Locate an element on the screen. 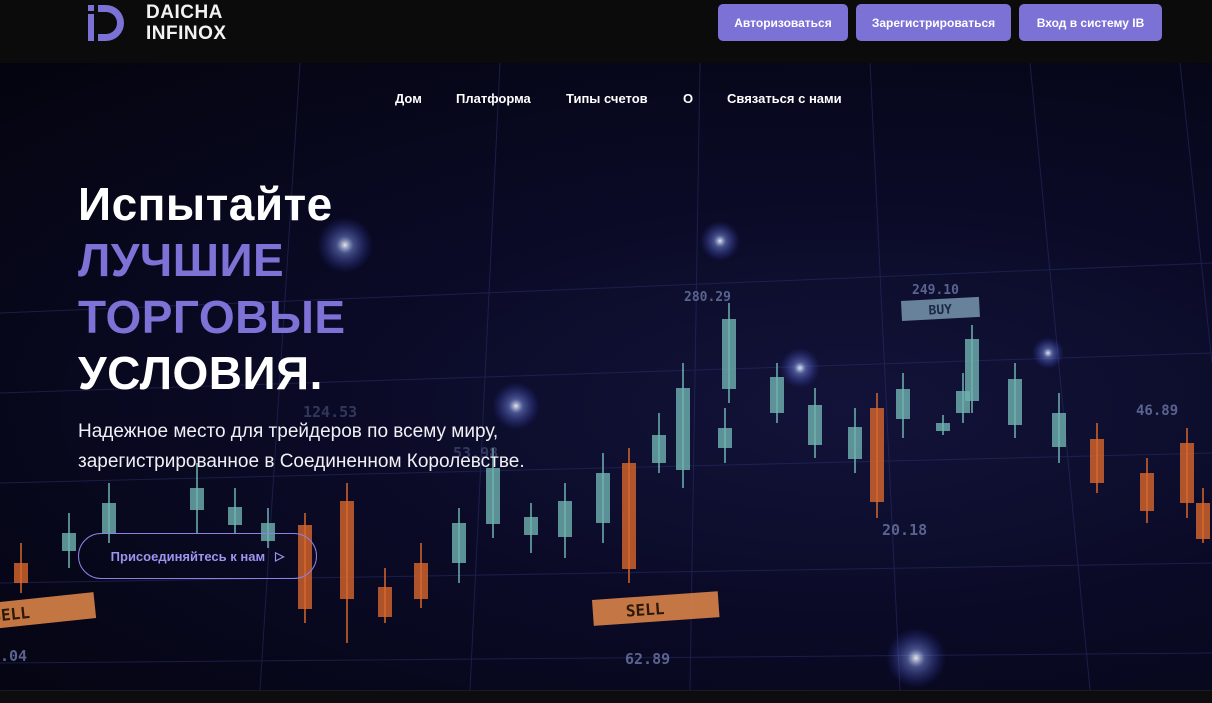 This screenshot has height=703, width=1212. price-label: .04 is located at coordinates (13, 656).